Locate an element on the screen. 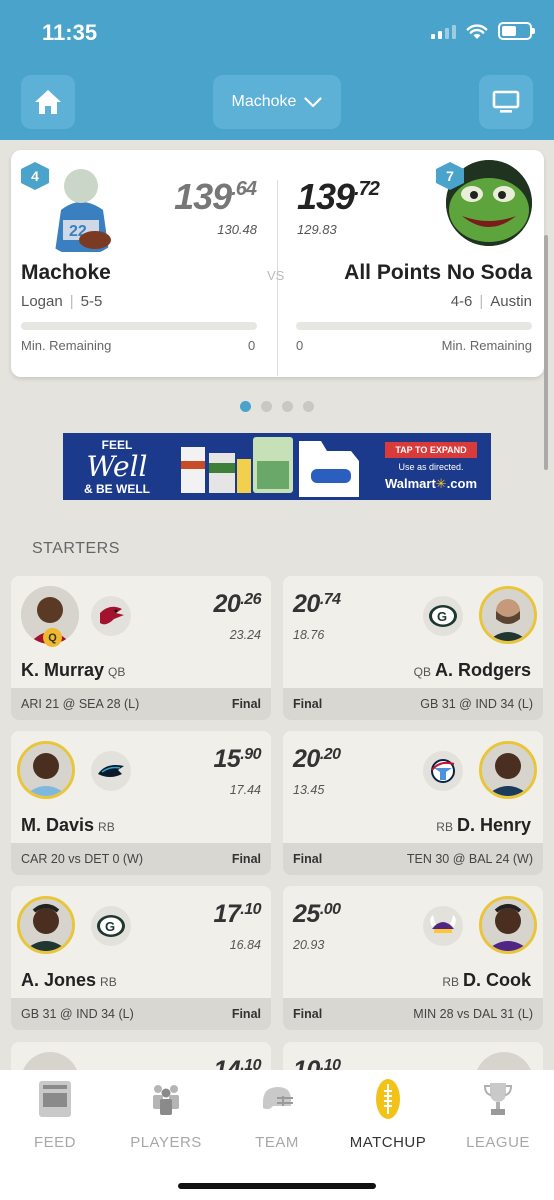 This screenshot has width=554, height=1200. tab-feed: FEED is located at coordinates (55, 1114).